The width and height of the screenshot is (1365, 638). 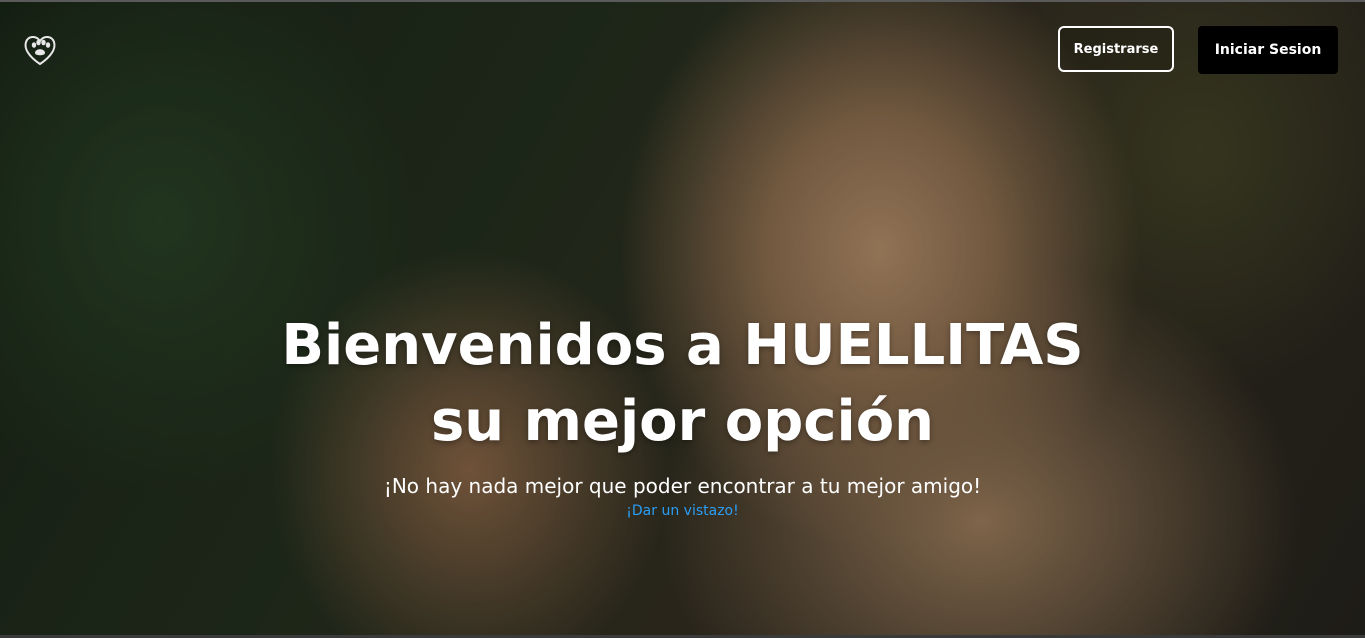 I want to click on hero-title-line-2: su mejor opción, so click(x=682, y=421).